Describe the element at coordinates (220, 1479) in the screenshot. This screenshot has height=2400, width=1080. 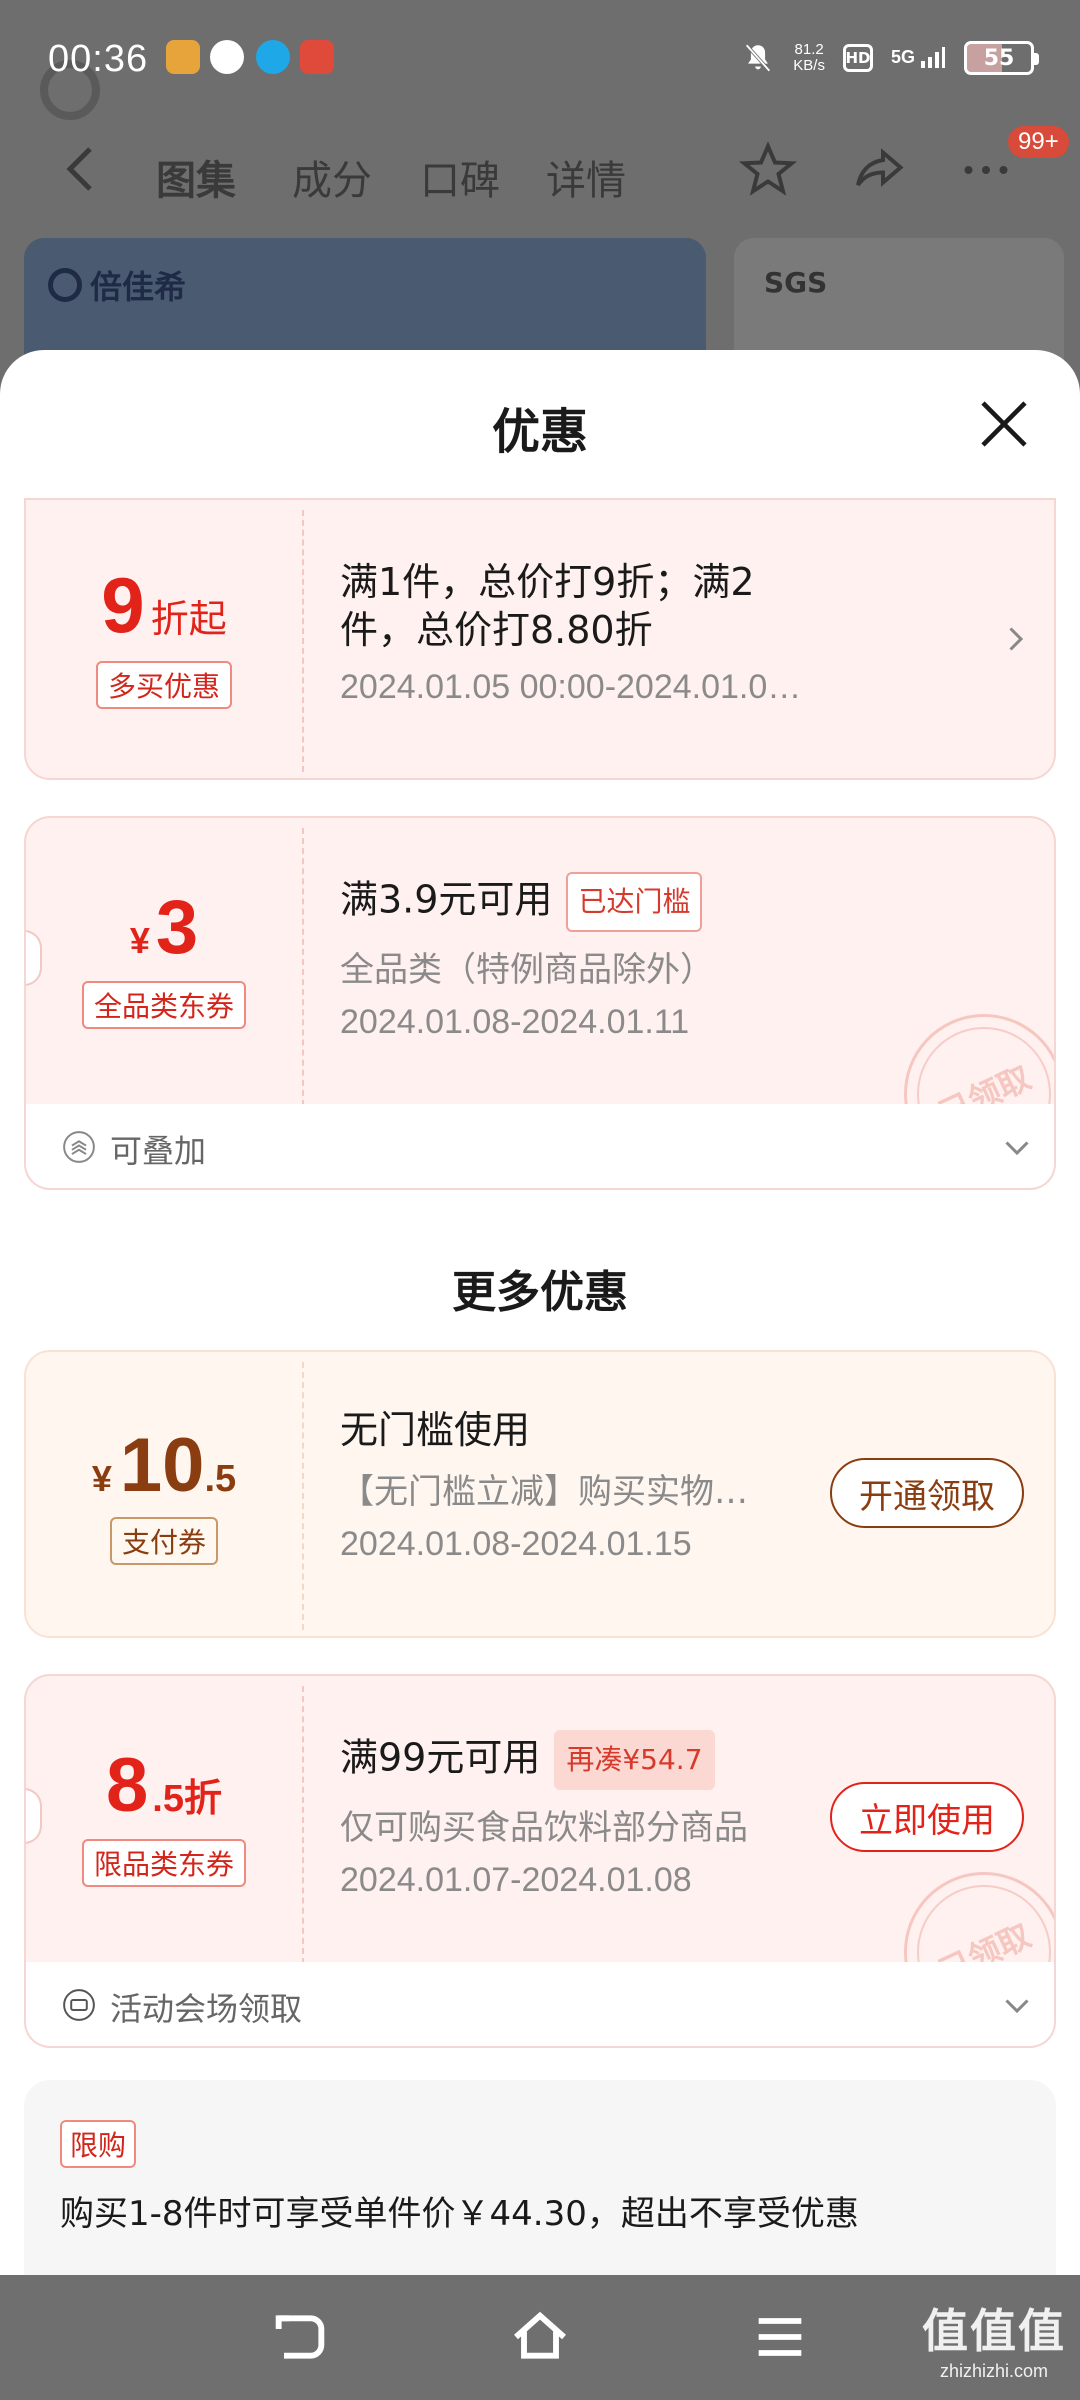
I see `coupon-amount-suffix: .5` at that location.